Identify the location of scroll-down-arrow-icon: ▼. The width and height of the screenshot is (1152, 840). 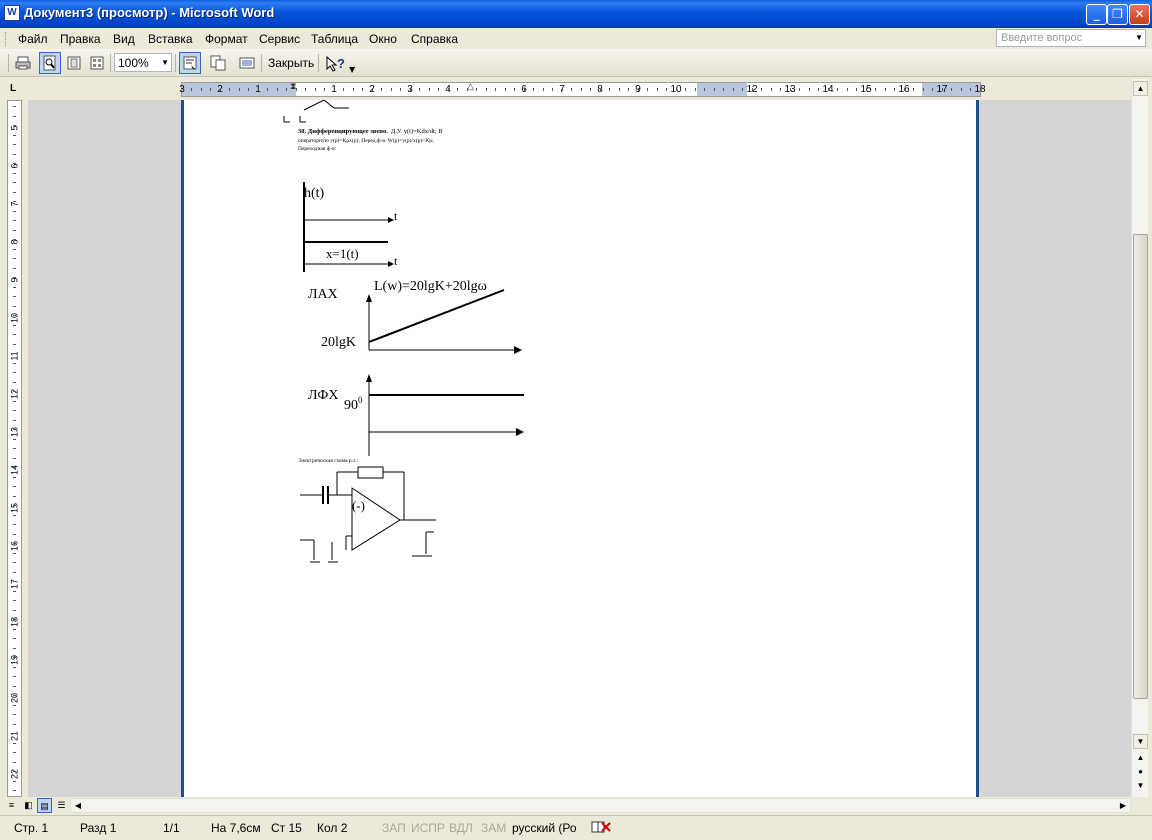
(1140, 741).